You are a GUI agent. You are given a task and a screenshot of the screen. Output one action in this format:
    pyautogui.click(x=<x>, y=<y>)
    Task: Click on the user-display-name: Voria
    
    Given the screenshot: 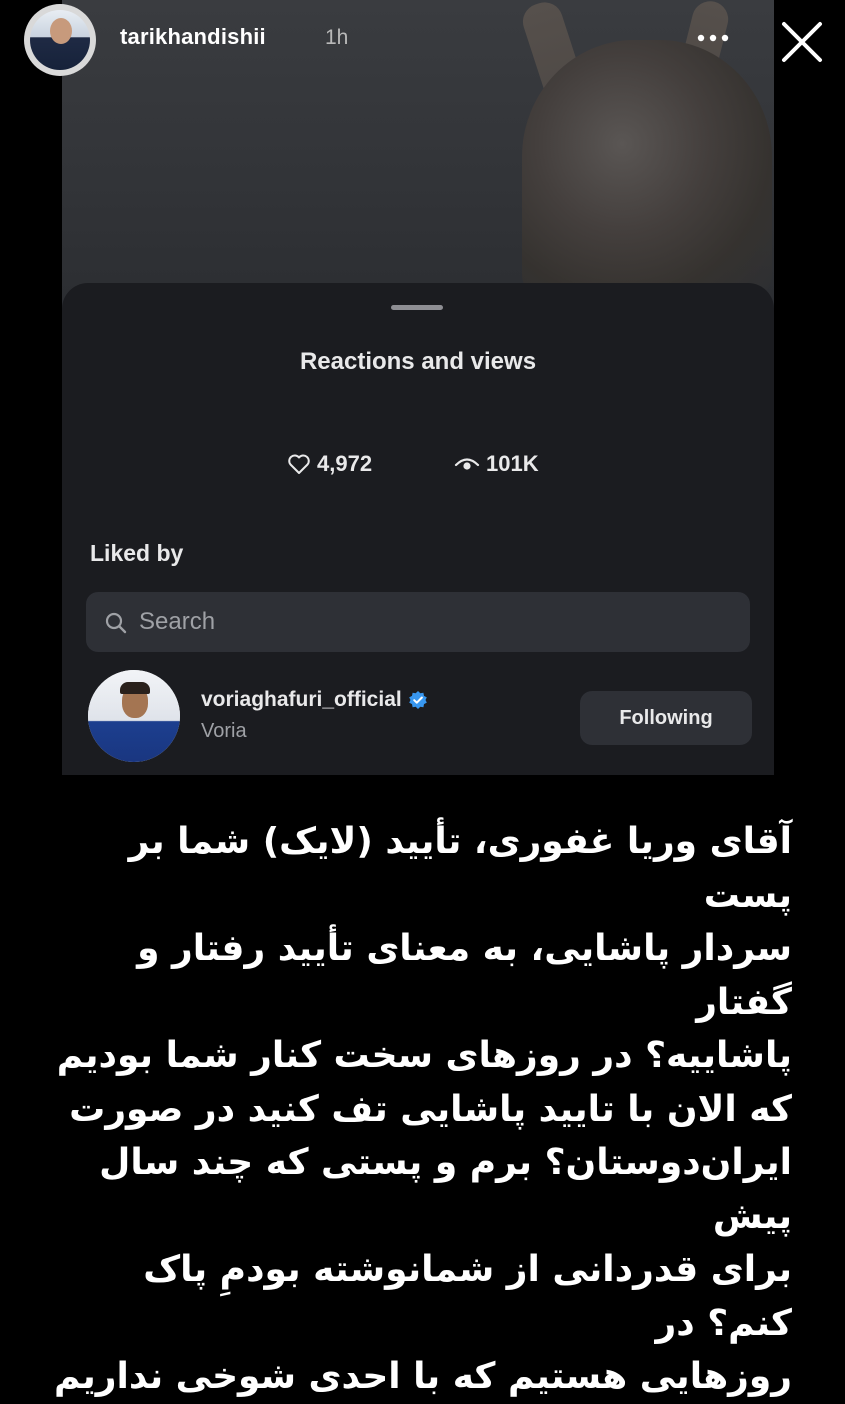 What is the action you would take?
    pyautogui.click(x=224, y=731)
    